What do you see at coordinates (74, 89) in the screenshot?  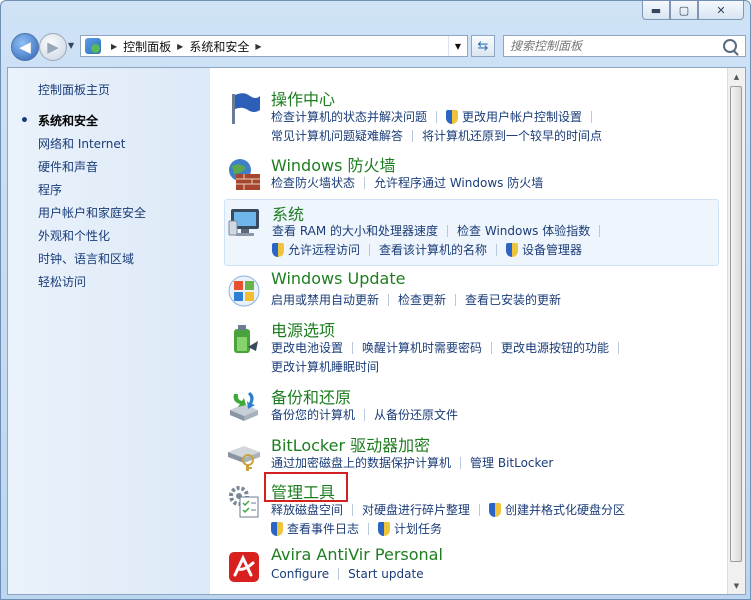 I see `sidebar-home-link: 控制面板主页` at bounding box center [74, 89].